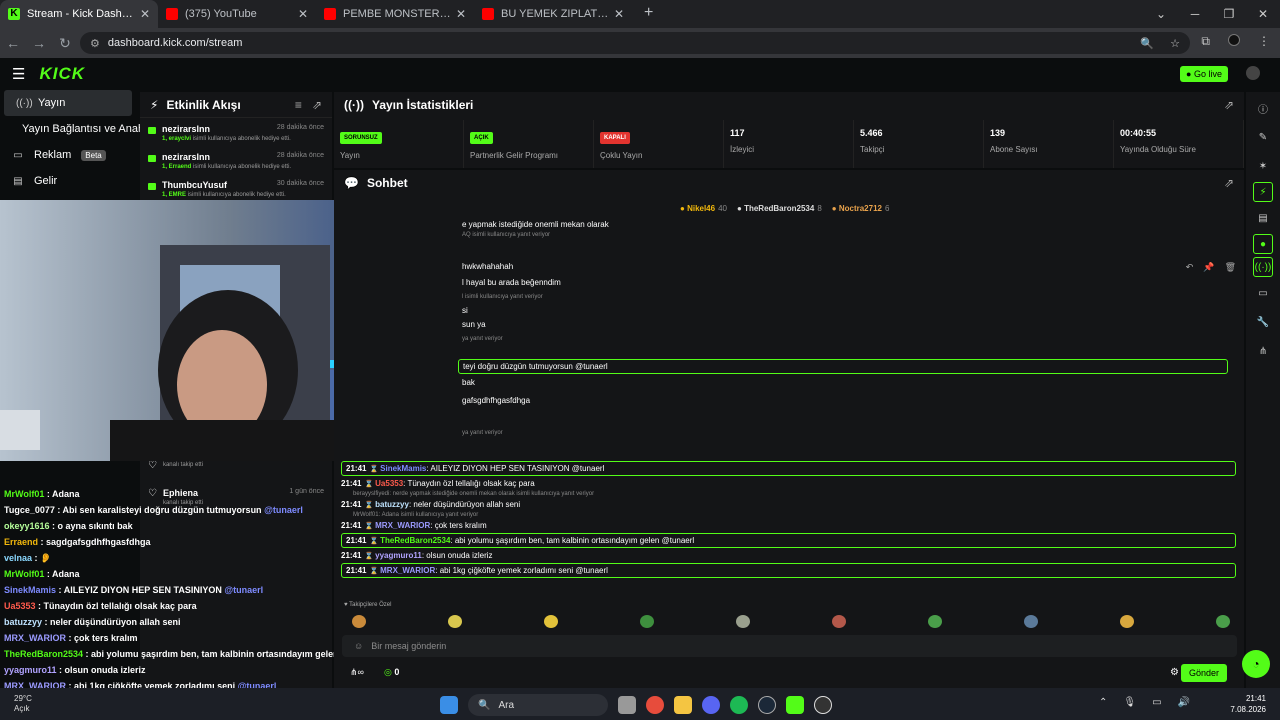 The image size is (1280, 720). Describe the element at coordinates (779, 208) in the screenshot. I see `top-gifter: ● TheRedBaron2534 8` at that location.